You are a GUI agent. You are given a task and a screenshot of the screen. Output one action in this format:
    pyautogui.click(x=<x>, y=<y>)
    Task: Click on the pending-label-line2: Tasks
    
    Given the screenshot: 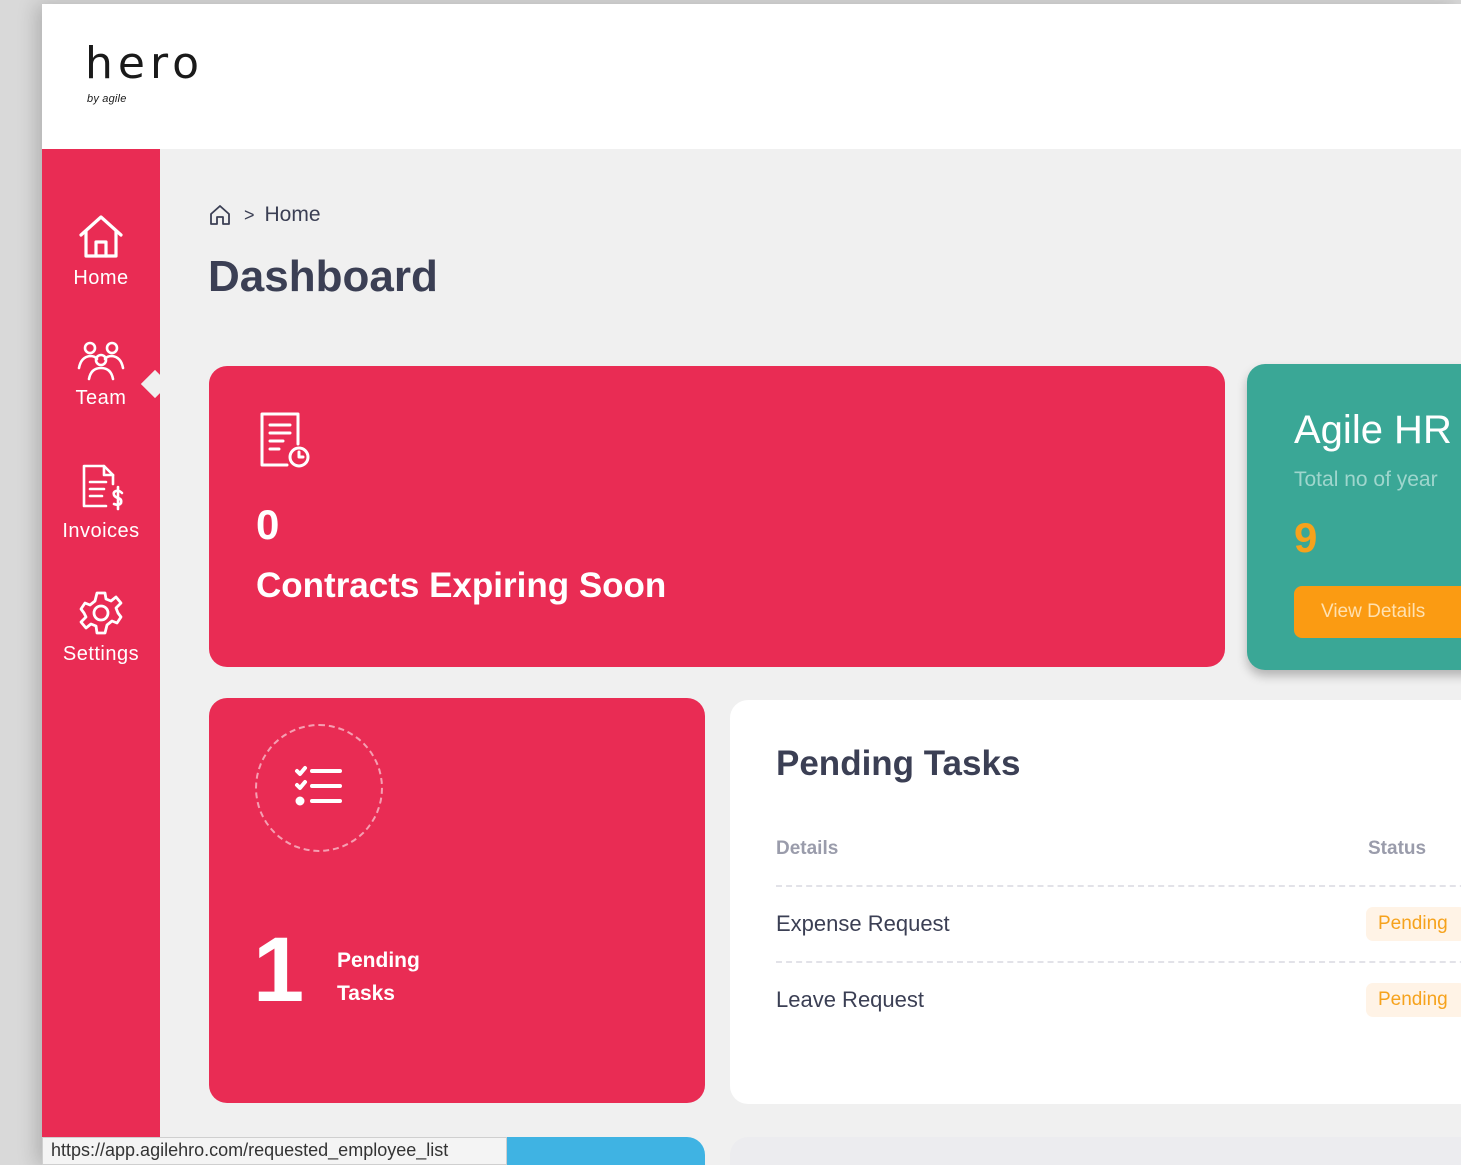 What is the action you would take?
    pyautogui.click(x=366, y=993)
    